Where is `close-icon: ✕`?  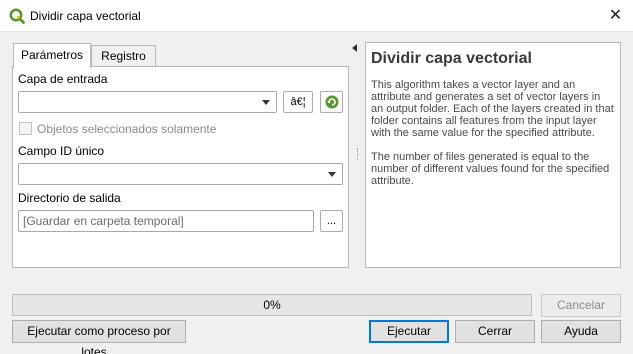
close-icon: ✕ is located at coordinates (615, 15).